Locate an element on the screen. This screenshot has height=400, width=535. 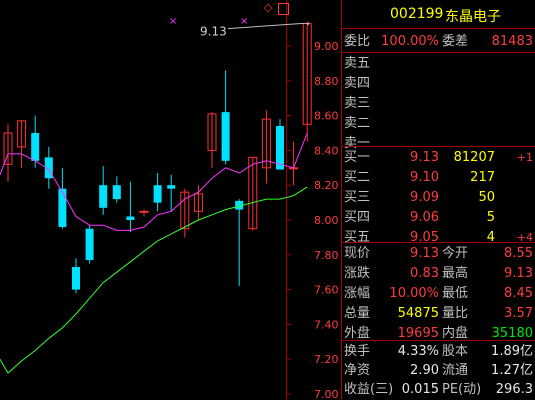
quote-label-2: 内盘 is located at coordinates (455, 333).